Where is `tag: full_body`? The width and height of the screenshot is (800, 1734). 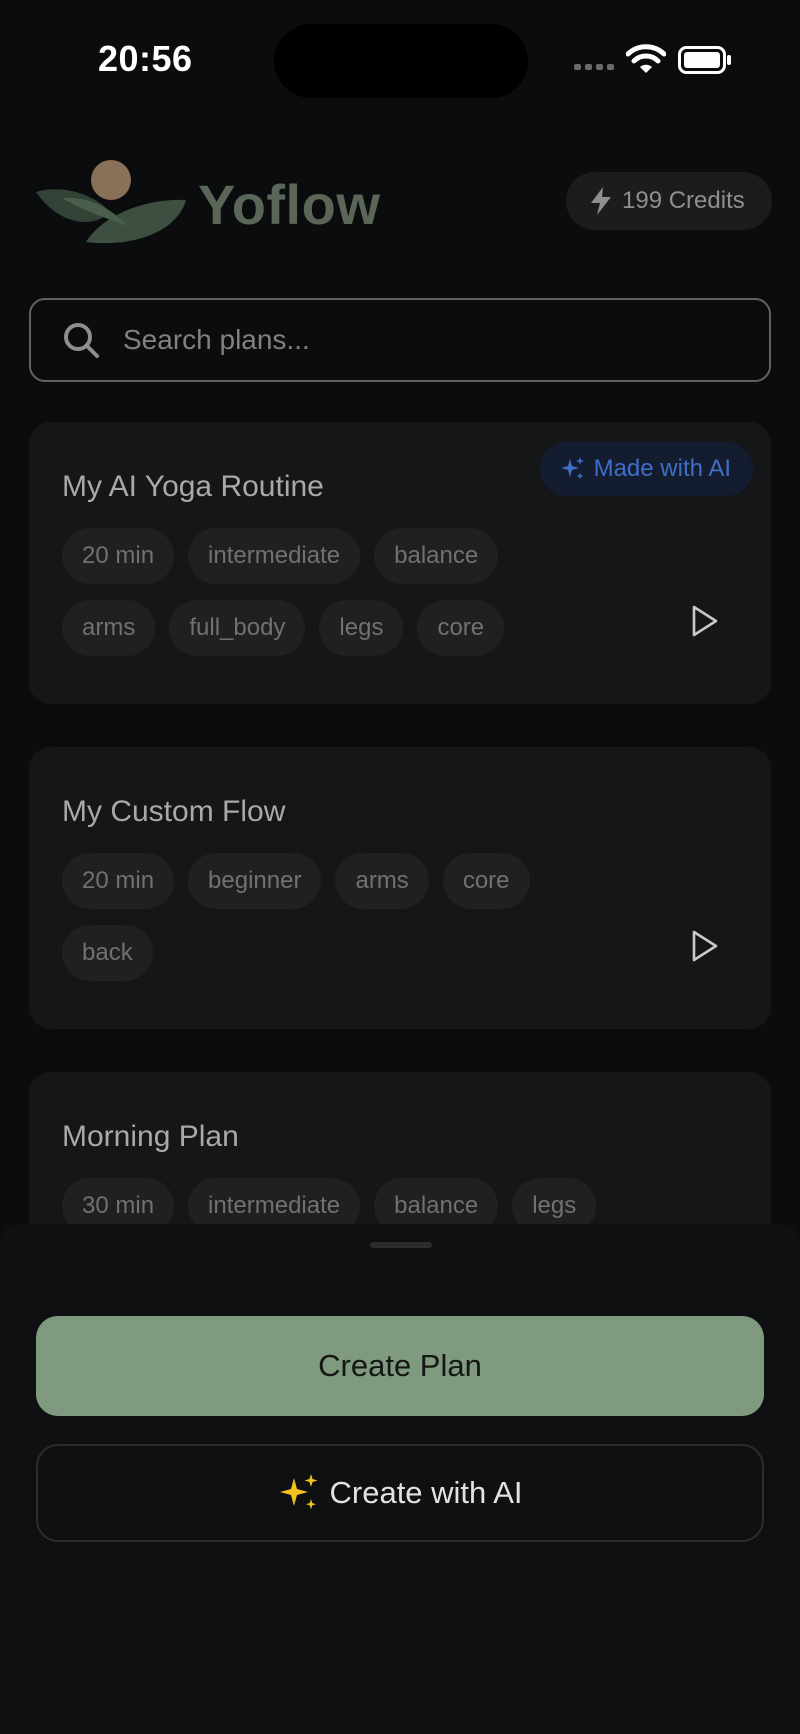 tag: full_body is located at coordinates (237, 628).